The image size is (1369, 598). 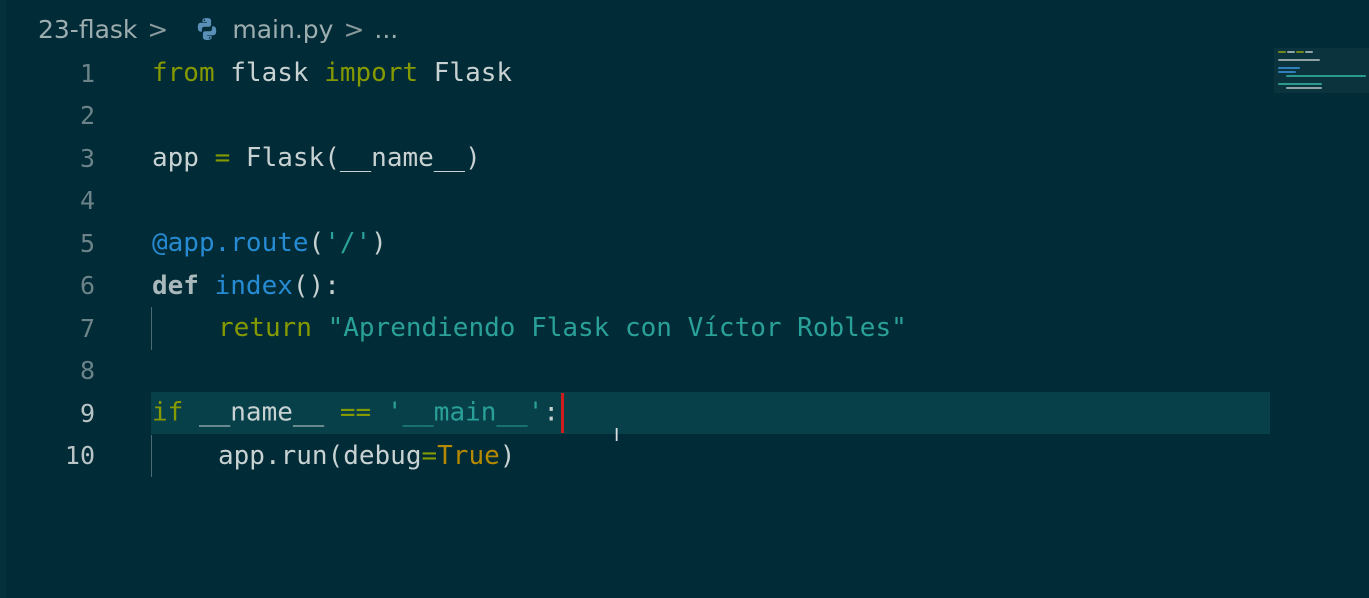 I want to click on identifier-token: __name__, so click(x=261, y=412).